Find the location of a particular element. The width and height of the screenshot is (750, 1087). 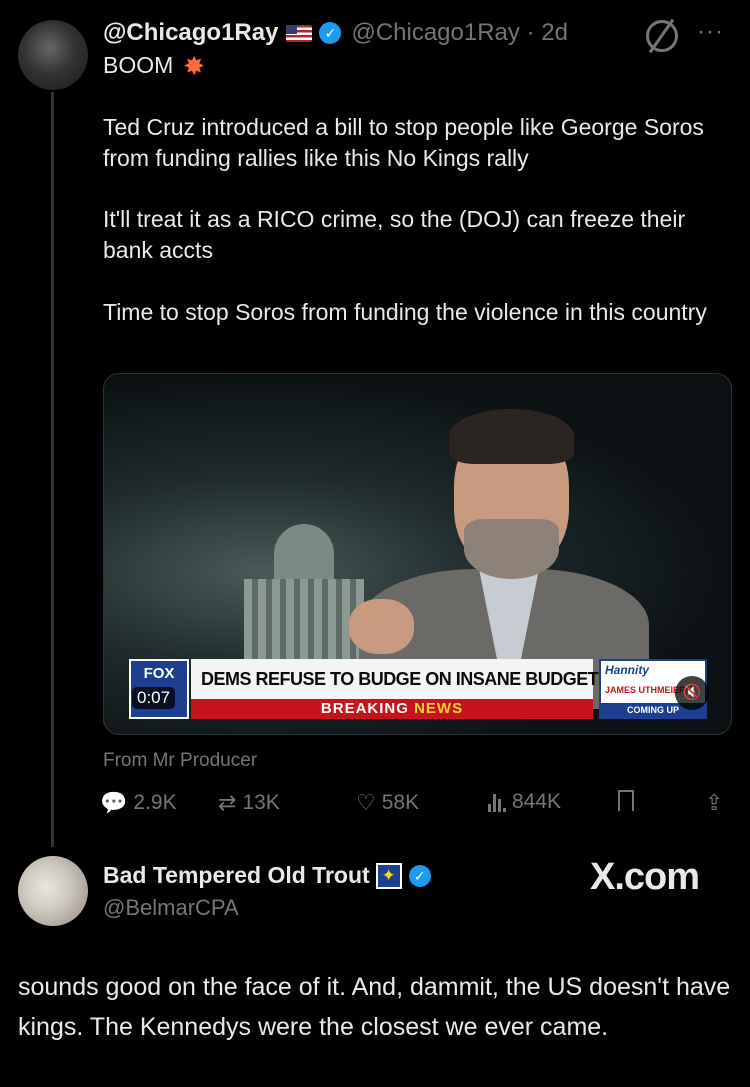

like-button: ♡ 58K is located at coordinates (387, 803).